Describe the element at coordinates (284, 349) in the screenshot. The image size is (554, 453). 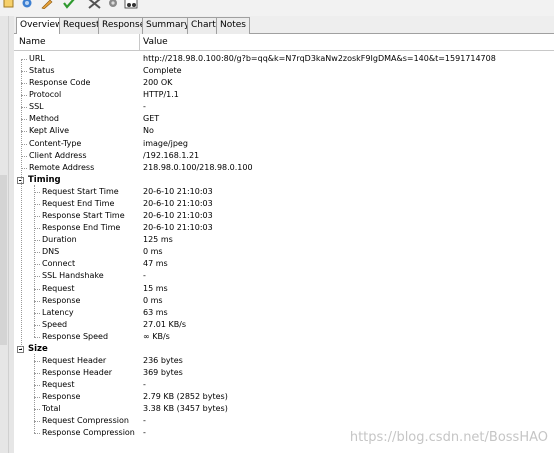
I see `tree-group-row: Size` at that location.